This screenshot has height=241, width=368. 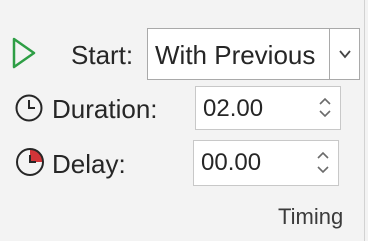 I want to click on play-triangle-icon, so click(x=24, y=55).